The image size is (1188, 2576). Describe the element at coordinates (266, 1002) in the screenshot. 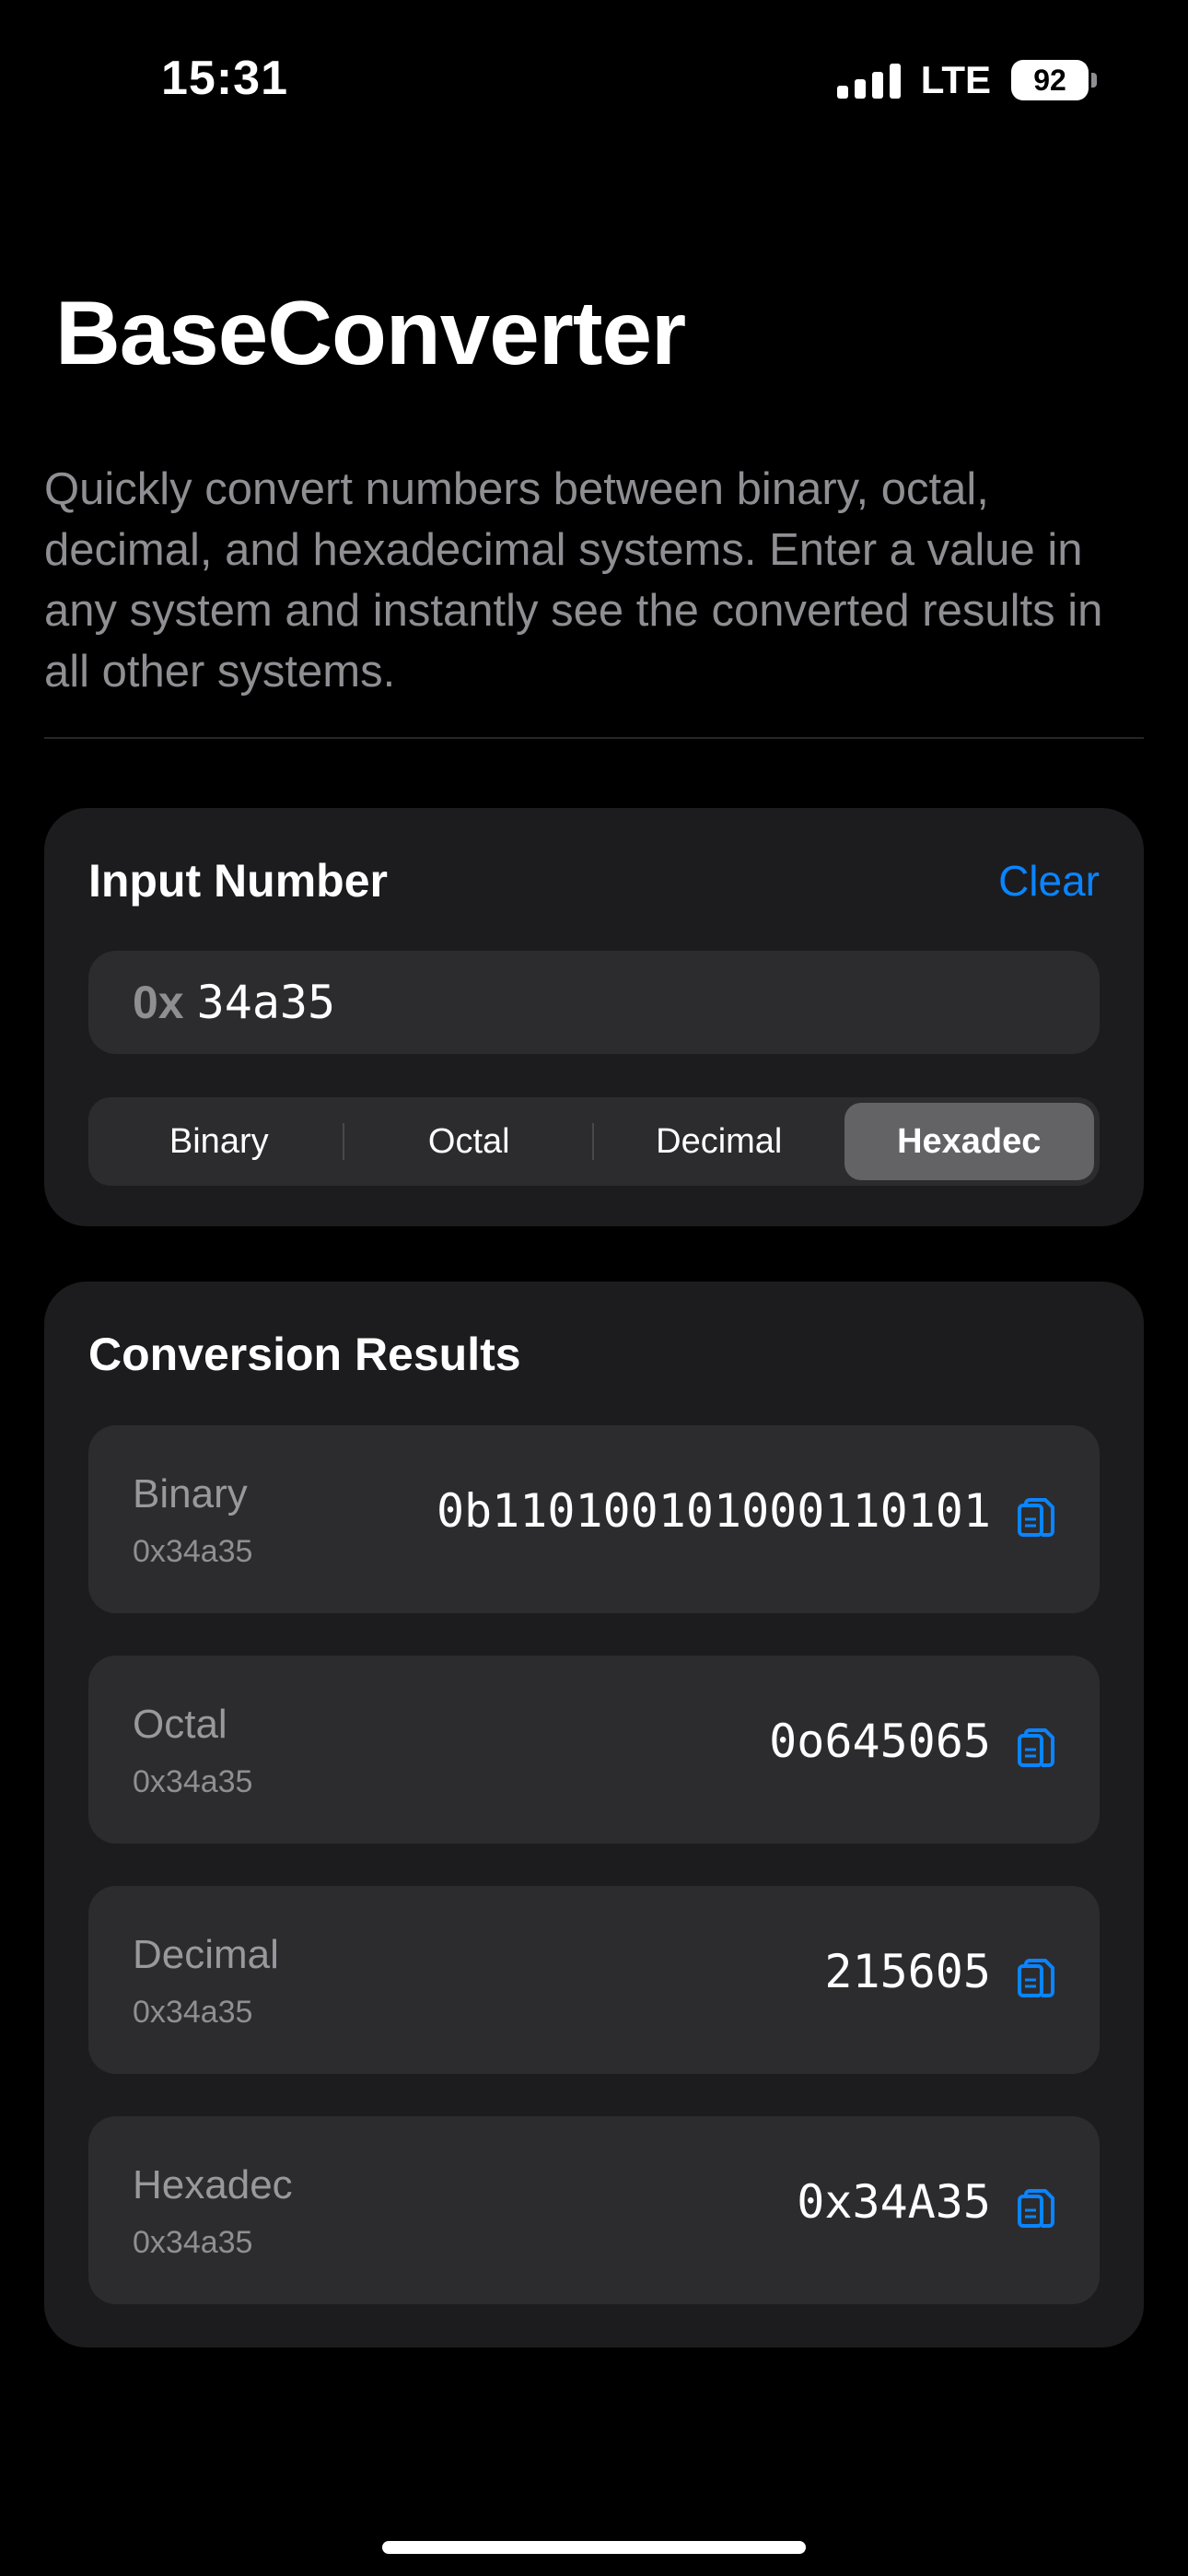

I see `input-value: 34a35` at that location.